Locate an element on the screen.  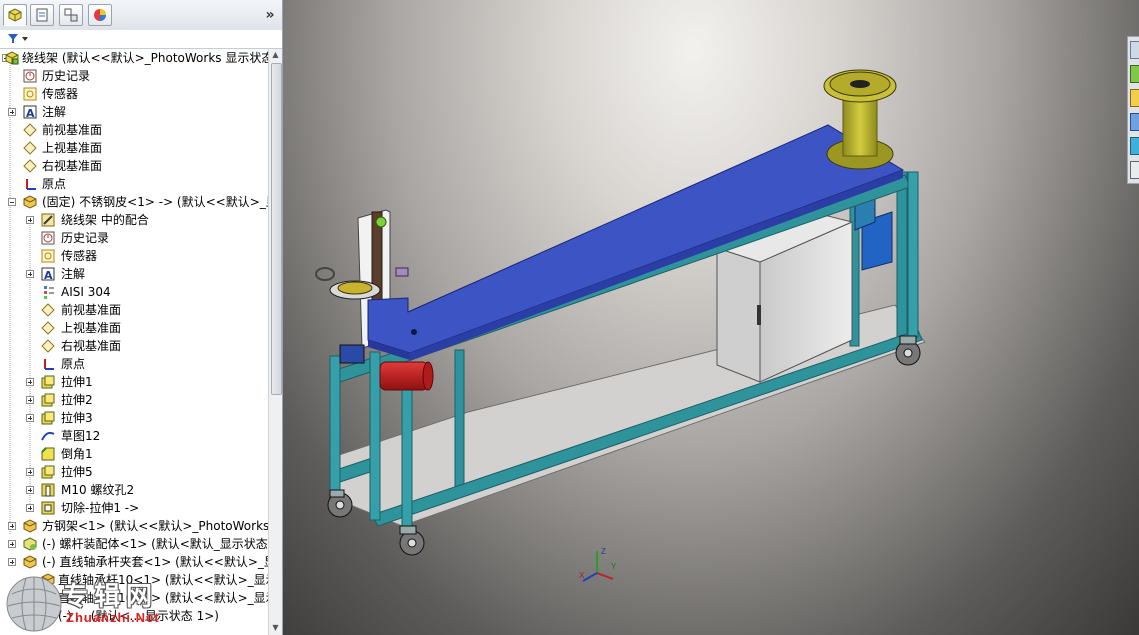
watermark-title: 专辑网 is located at coordinates (110, 597).